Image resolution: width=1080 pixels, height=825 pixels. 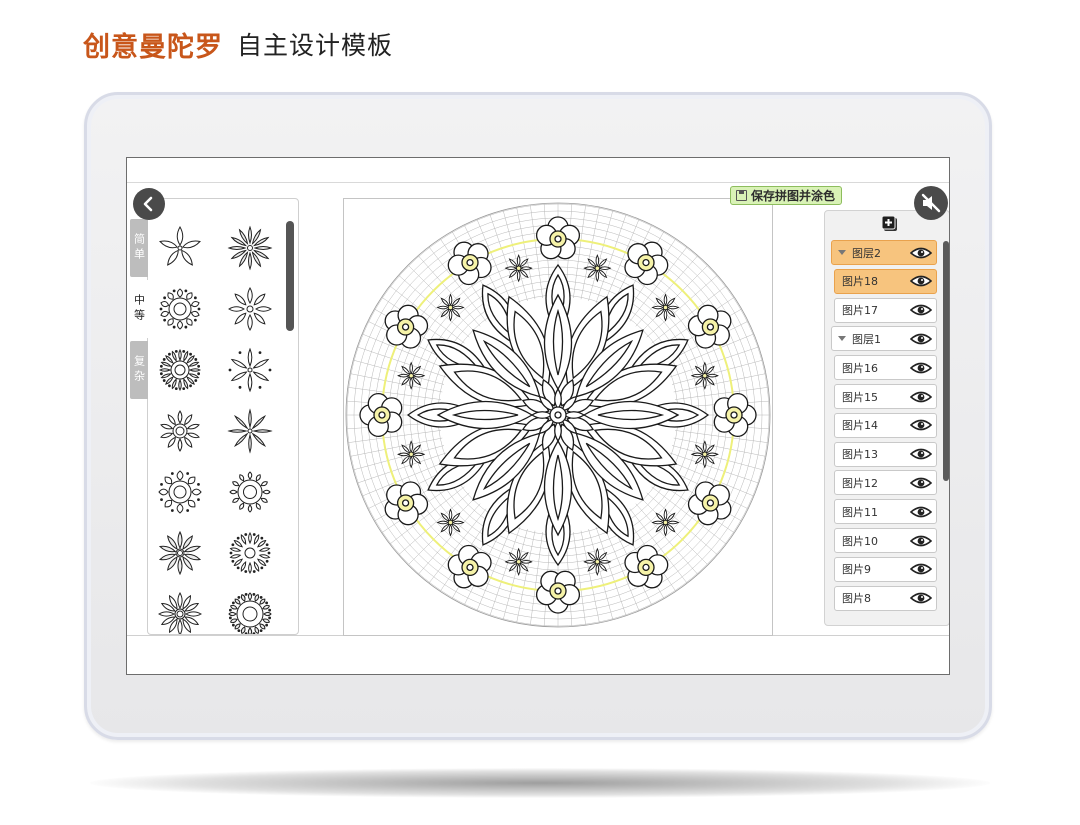 What do you see at coordinates (860, 311) in the screenshot?
I see `layer-label: 图片17` at bounding box center [860, 311].